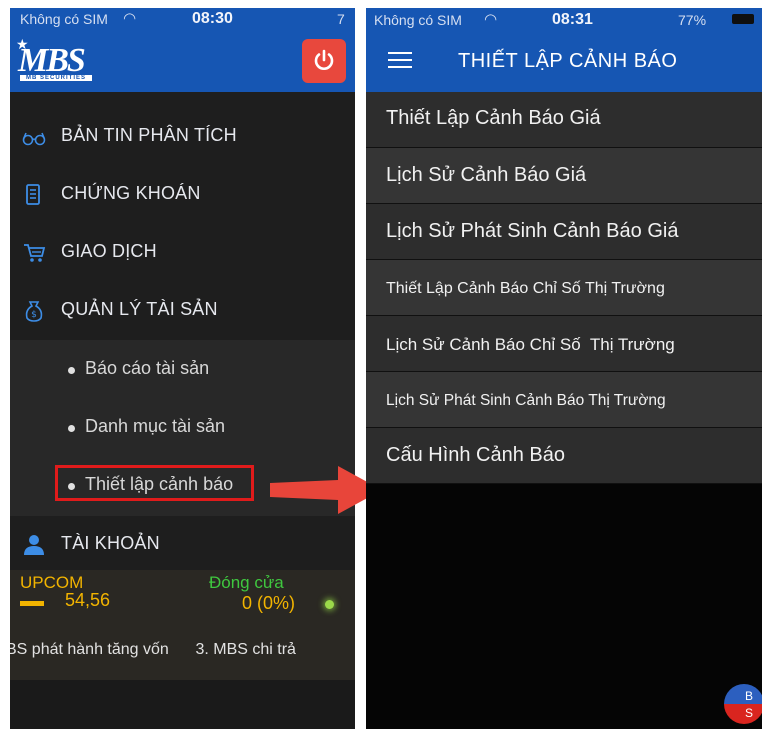 This screenshot has height=729, width=762. I want to click on logout-button, so click(324, 61).